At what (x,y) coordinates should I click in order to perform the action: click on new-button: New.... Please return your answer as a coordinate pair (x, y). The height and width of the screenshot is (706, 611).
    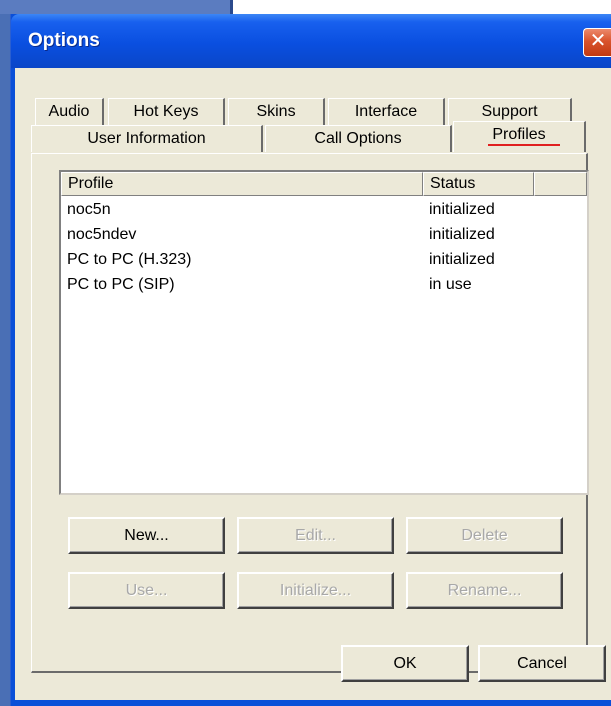
    Looking at the image, I should click on (146, 535).